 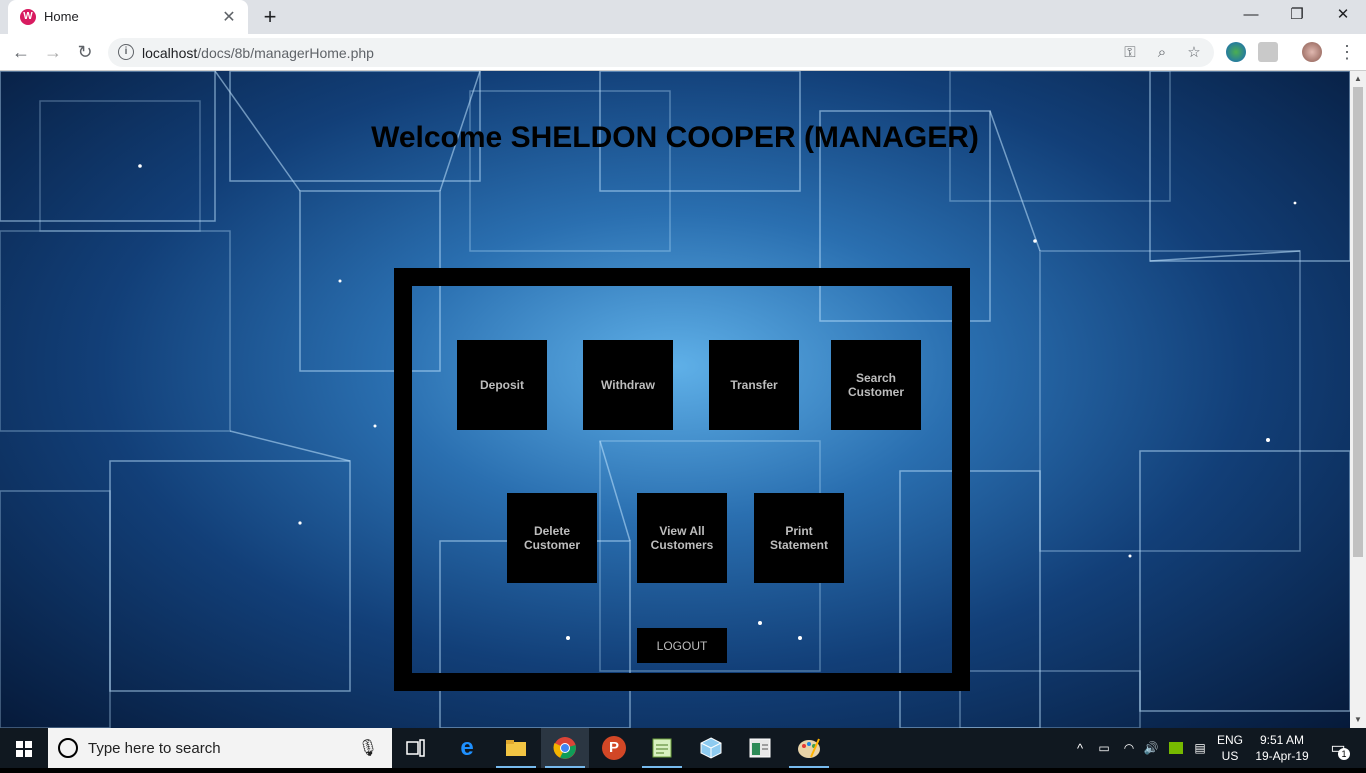 What do you see at coordinates (1229, 740) in the screenshot?
I see `lang-top: ENG` at bounding box center [1229, 740].